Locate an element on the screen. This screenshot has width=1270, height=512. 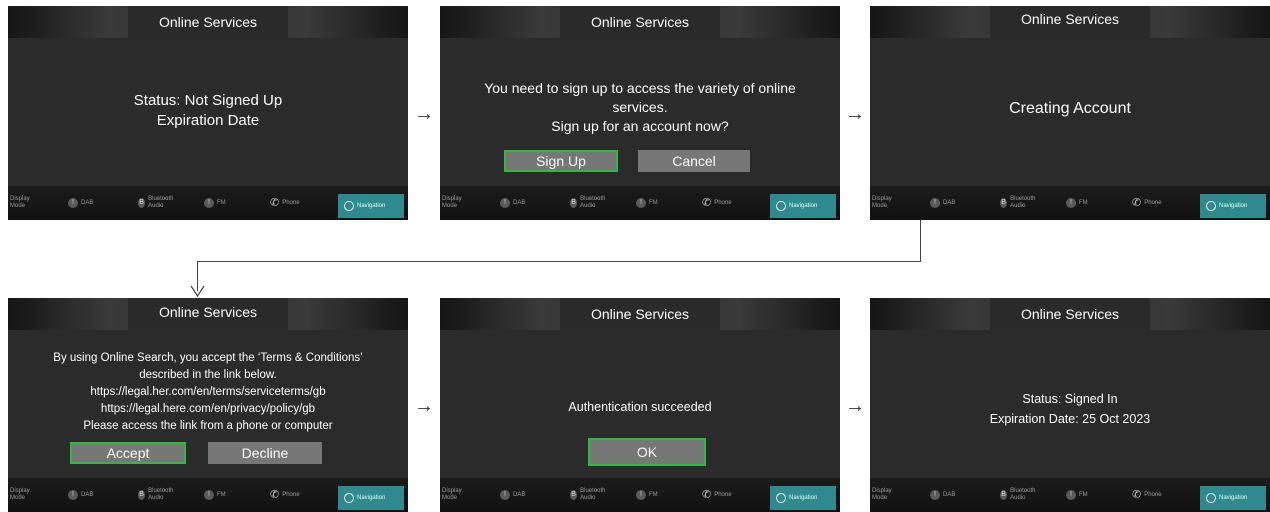
flow-connector is located at coordinates (559, 261).